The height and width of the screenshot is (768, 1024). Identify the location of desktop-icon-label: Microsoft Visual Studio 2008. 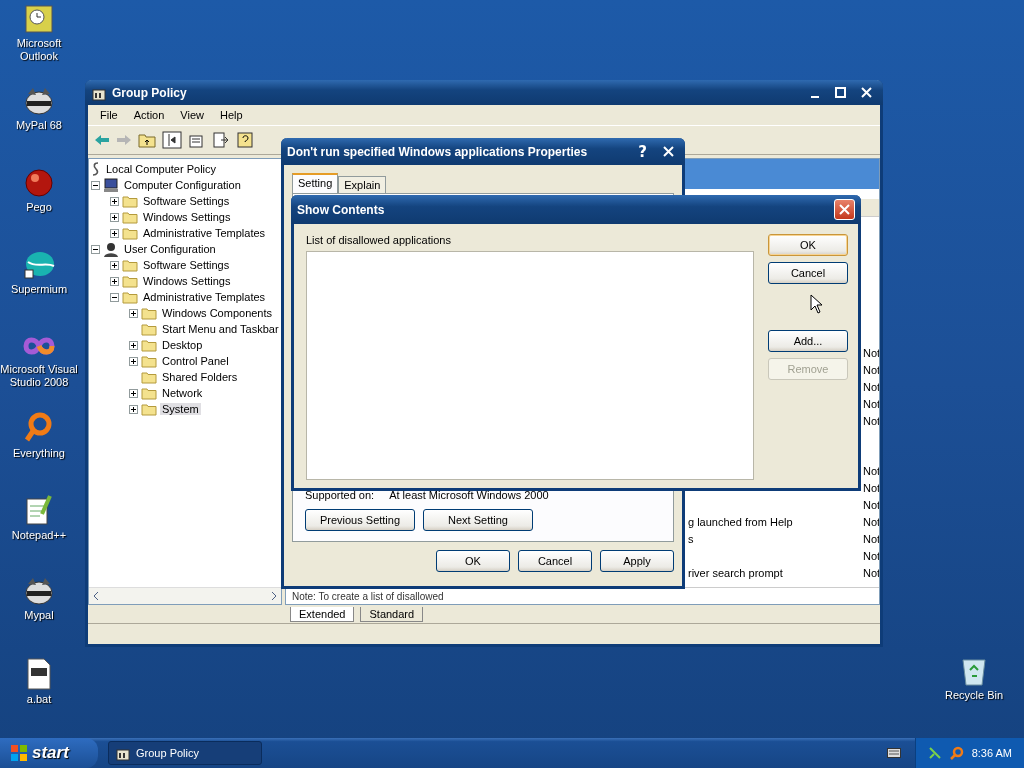
(39, 376).